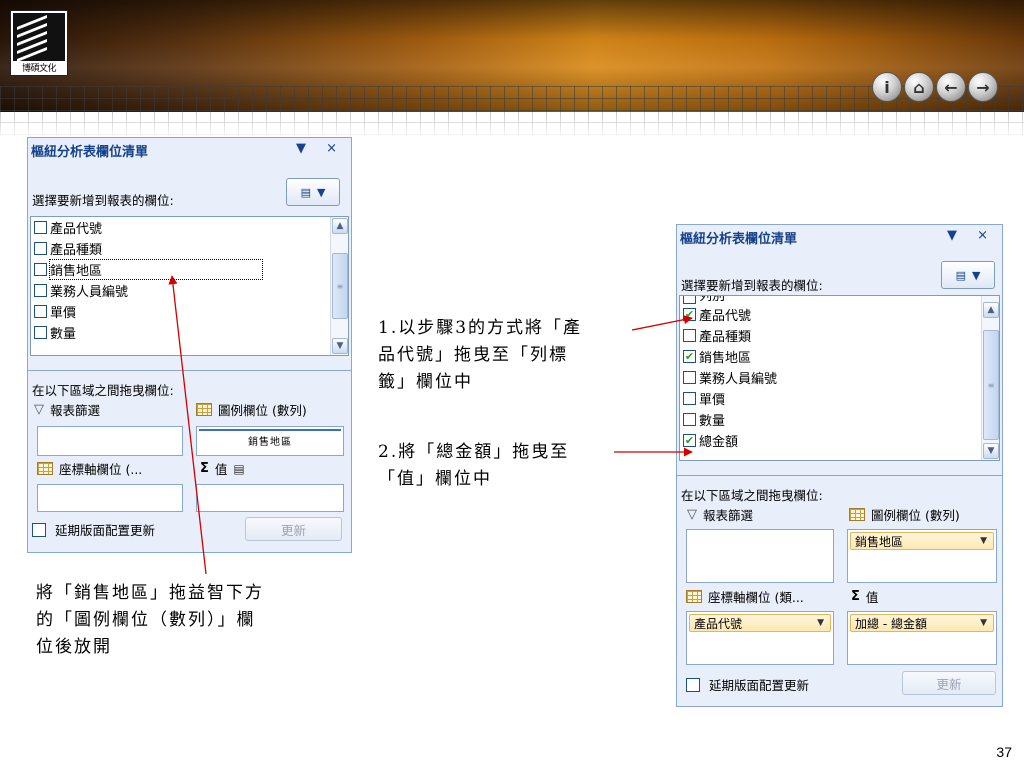  What do you see at coordinates (891, 623) in the screenshot?
I see `chip-label: 加總 - 總金額` at bounding box center [891, 623].